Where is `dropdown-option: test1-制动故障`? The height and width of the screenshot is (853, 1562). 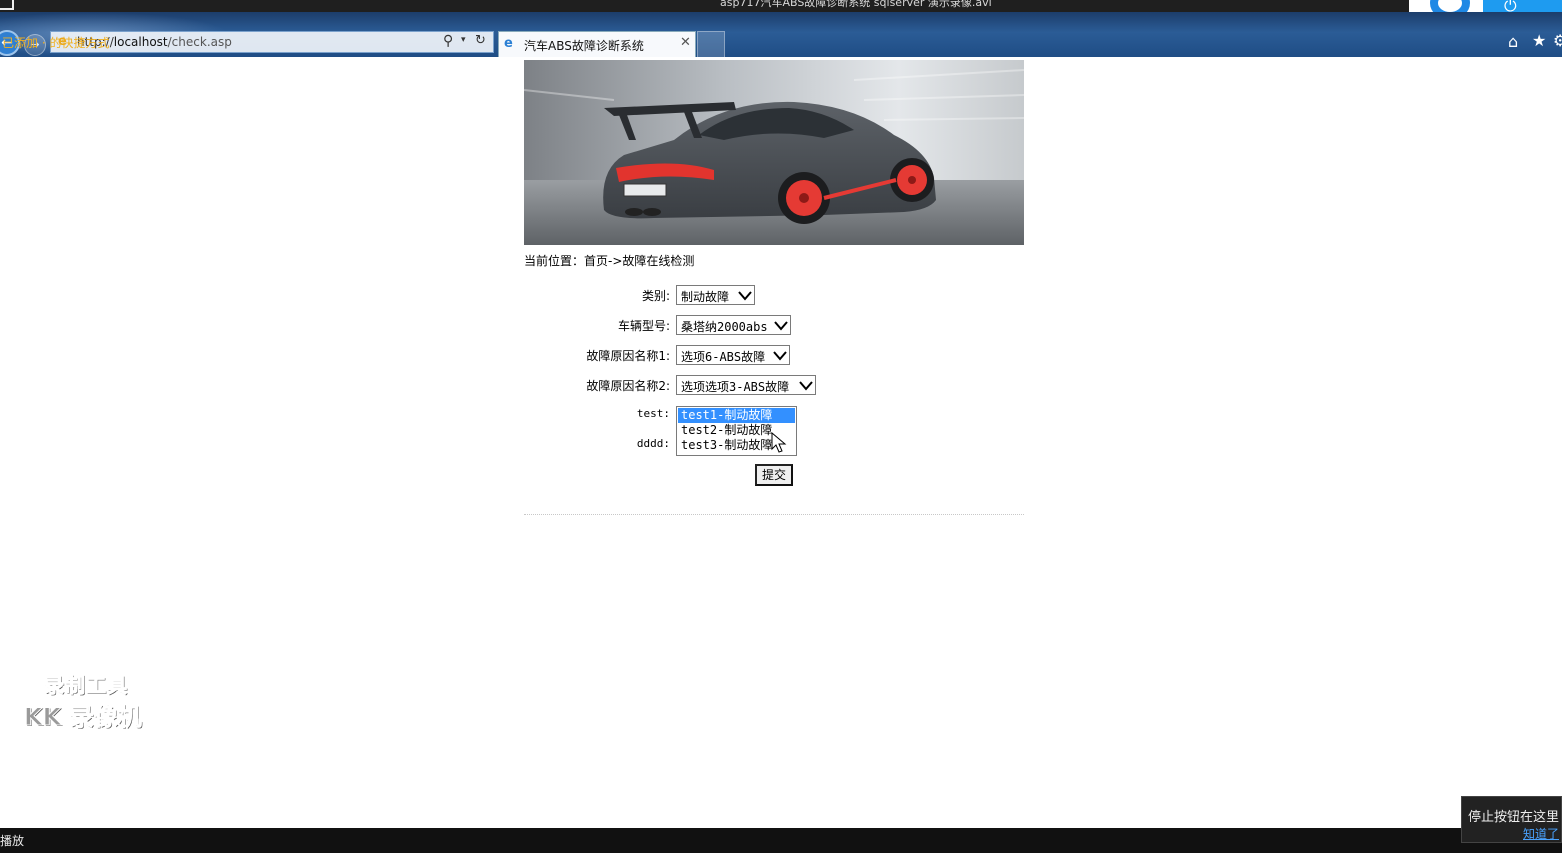 dropdown-option: test1-制动故障 is located at coordinates (736, 415).